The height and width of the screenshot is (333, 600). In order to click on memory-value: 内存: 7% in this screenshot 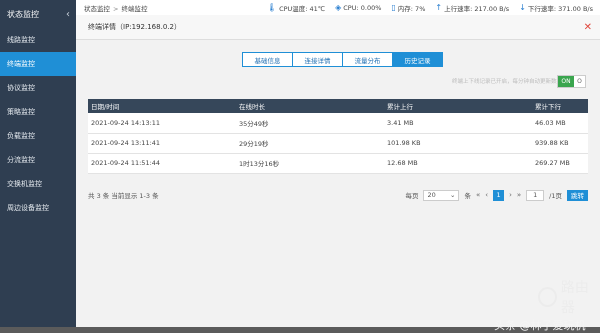, I will do `click(411, 8)`.